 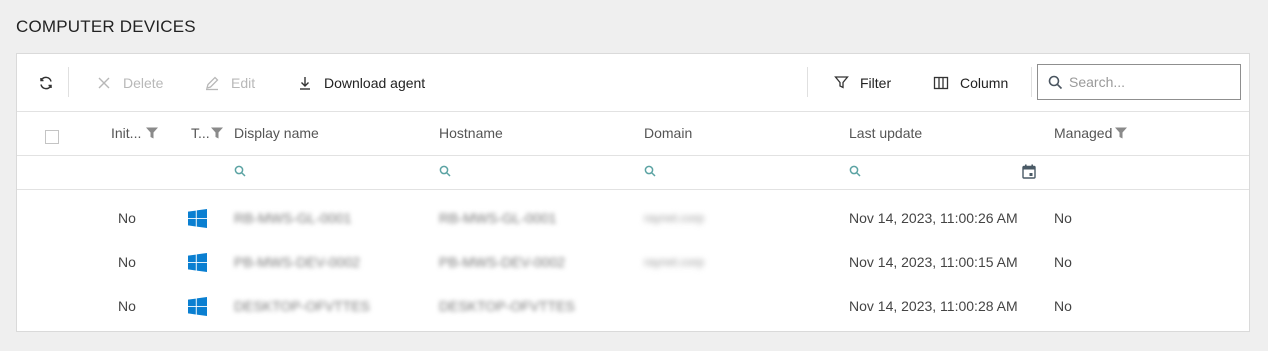 I want to click on download-agent-label: Download agent, so click(x=375, y=82).